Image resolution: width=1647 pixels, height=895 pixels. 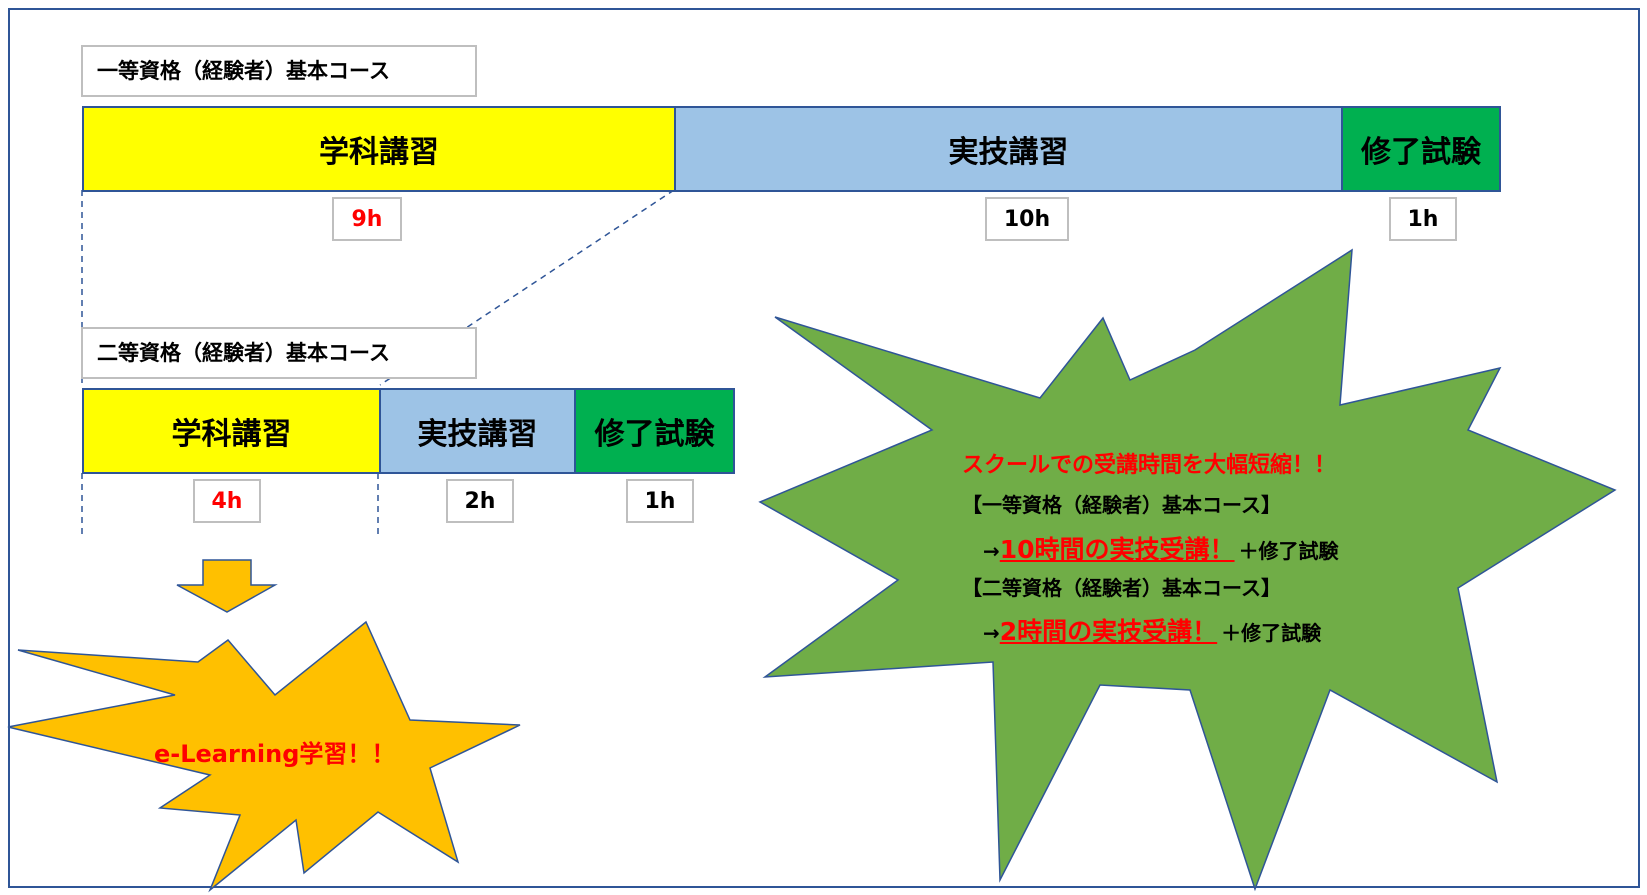 What do you see at coordinates (1121, 505) in the screenshot?
I see `summary-course1-label: 【一等資格（経験者）基本コース】` at bounding box center [1121, 505].